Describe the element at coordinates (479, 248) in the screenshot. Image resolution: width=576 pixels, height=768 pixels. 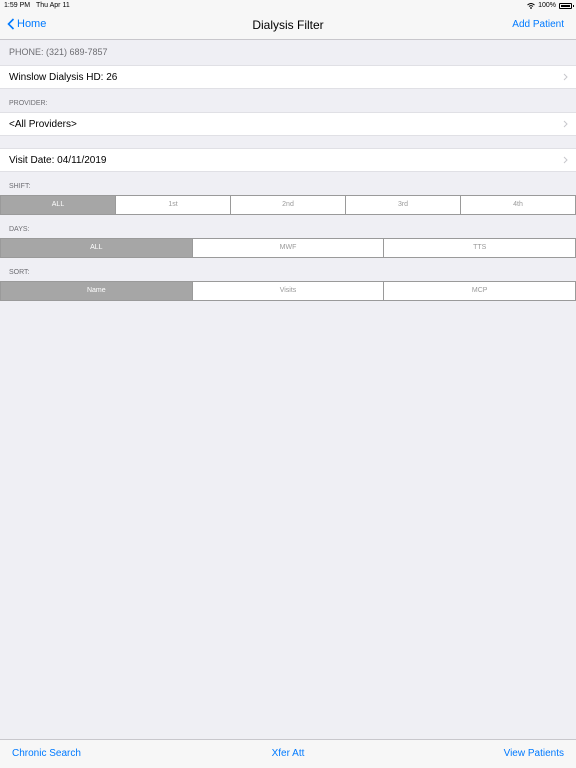
I see `days-option-tts: TTS` at that location.